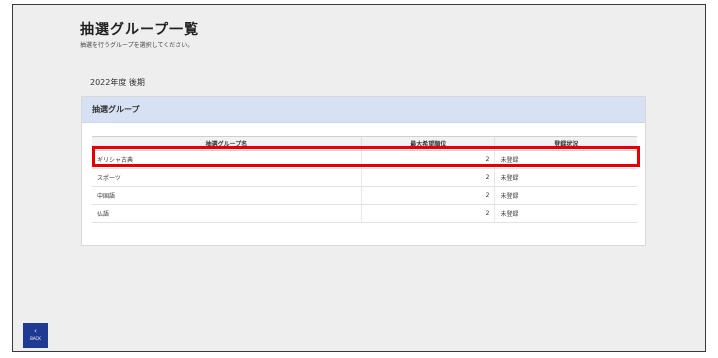  I want to click on group-name-cell: 中国語, so click(227, 195).